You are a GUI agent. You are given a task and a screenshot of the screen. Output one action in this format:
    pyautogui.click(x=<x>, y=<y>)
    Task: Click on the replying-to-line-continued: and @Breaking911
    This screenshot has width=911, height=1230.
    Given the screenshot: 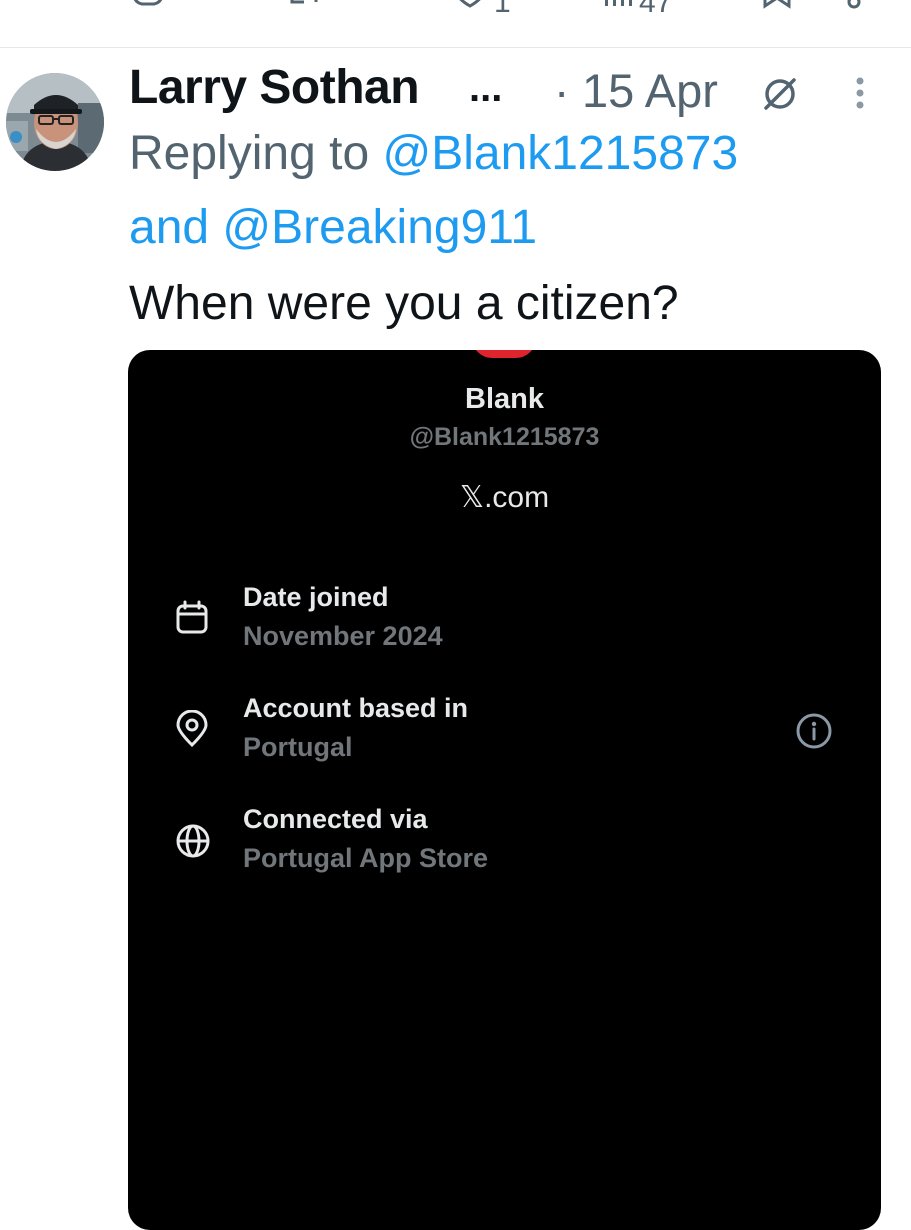 What is the action you would take?
    pyautogui.click(x=333, y=228)
    